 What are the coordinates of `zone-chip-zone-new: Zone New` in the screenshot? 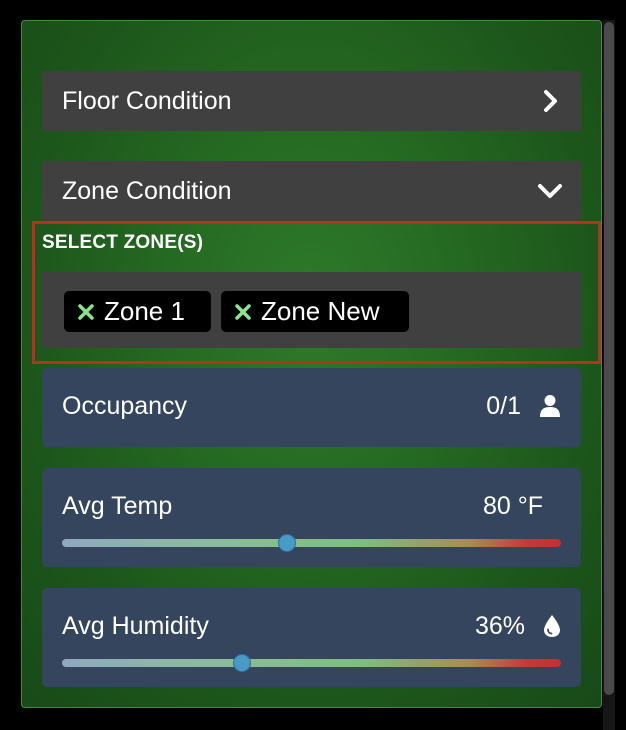 It's located at (315, 311).